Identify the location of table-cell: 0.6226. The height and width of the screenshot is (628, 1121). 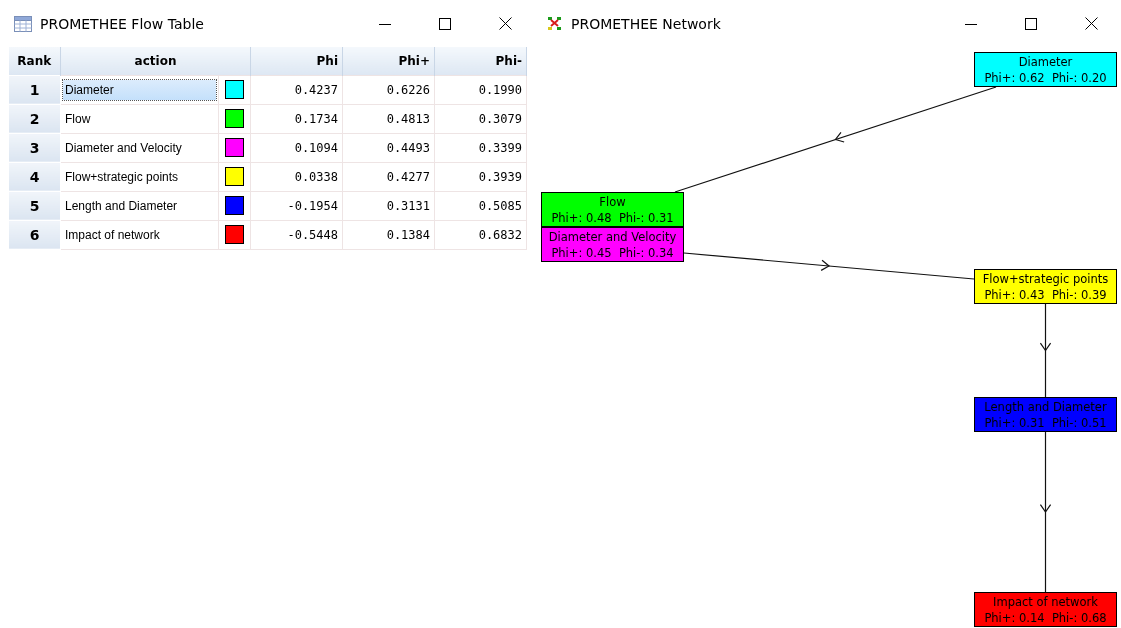
(388, 89).